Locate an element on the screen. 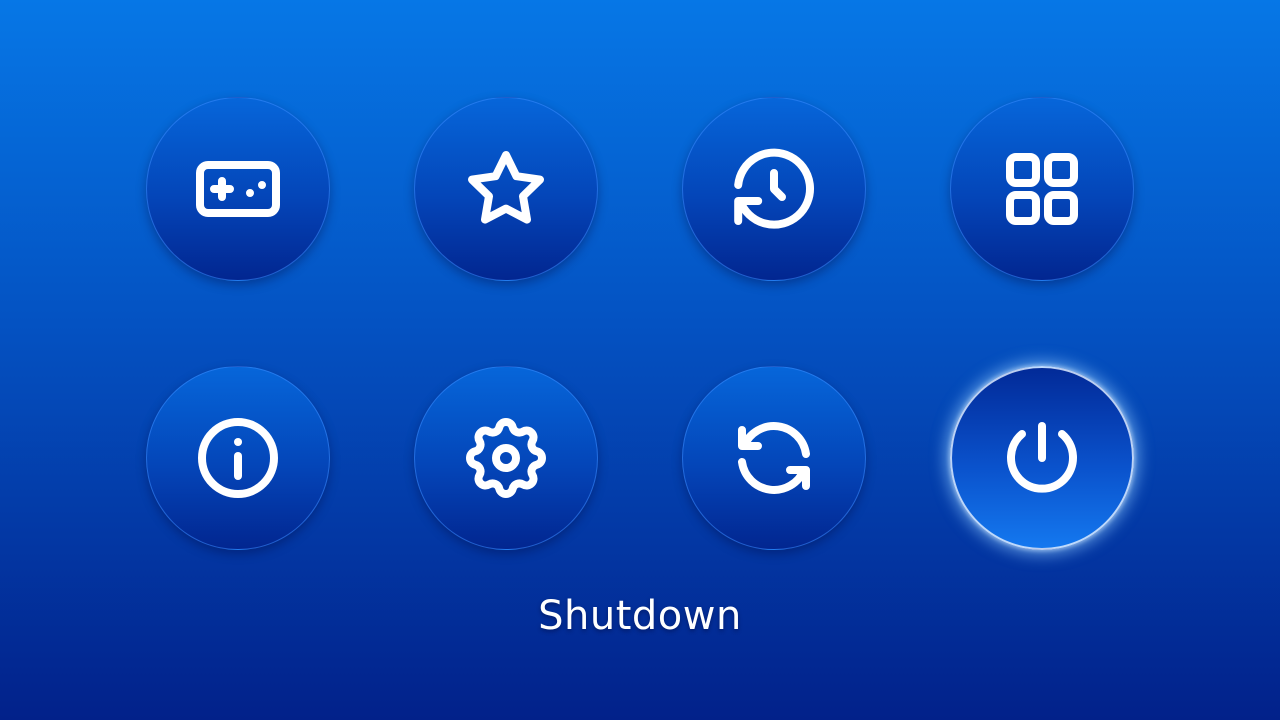  restart-icon is located at coordinates (774, 458).